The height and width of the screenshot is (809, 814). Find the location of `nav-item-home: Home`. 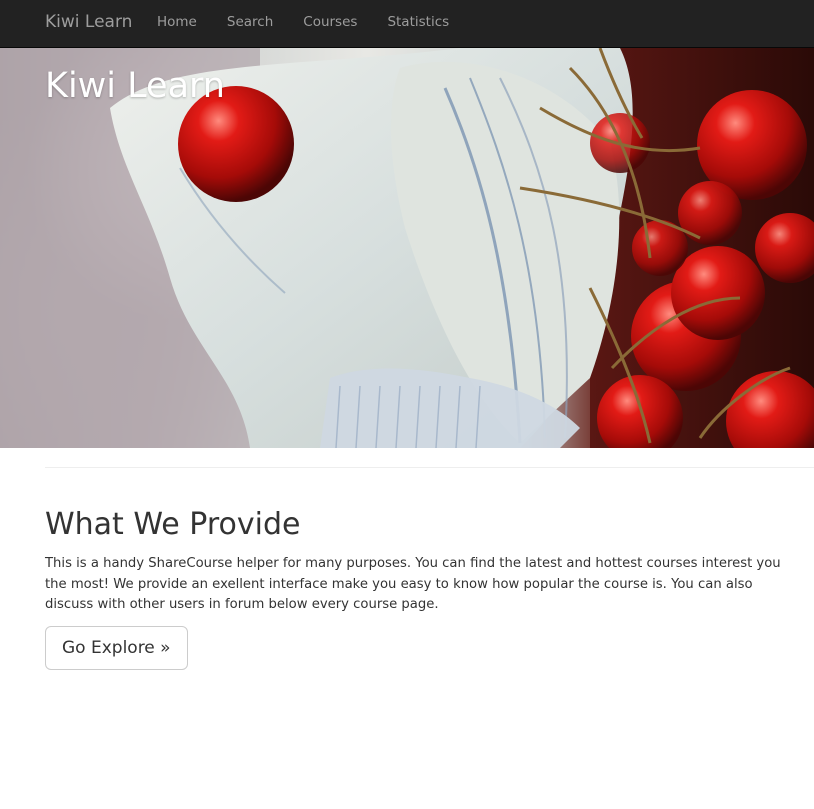

nav-item-home: Home is located at coordinates (177, 24).